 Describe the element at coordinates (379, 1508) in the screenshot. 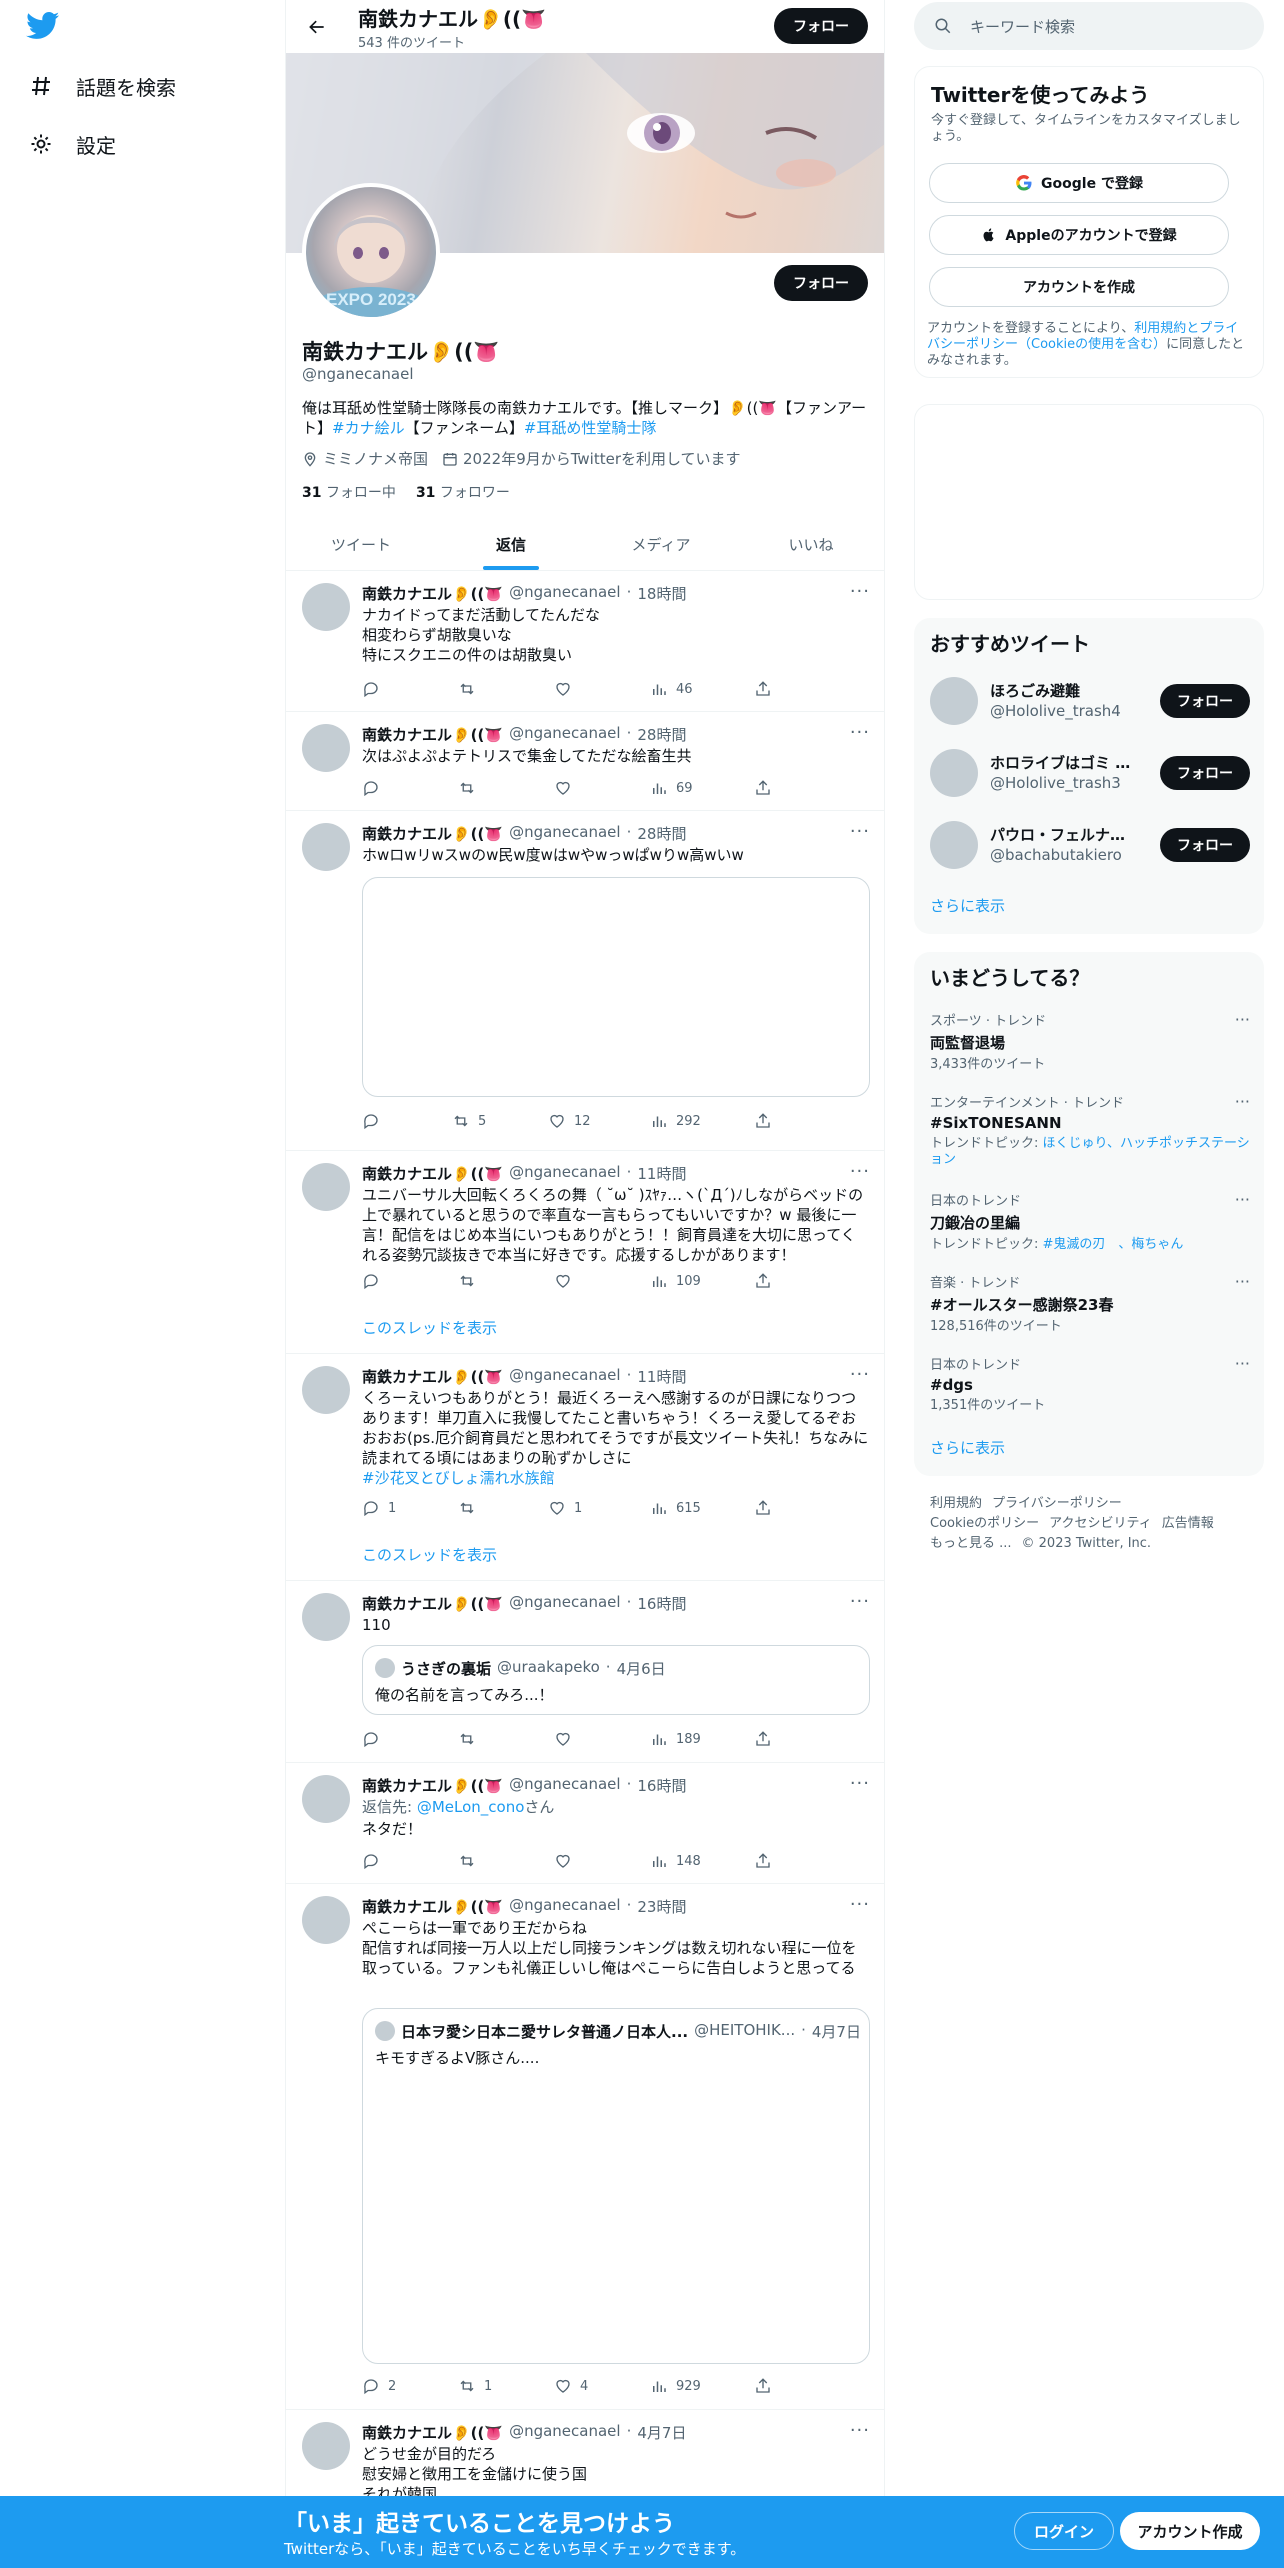

I see `reply-button: 1` at that location.